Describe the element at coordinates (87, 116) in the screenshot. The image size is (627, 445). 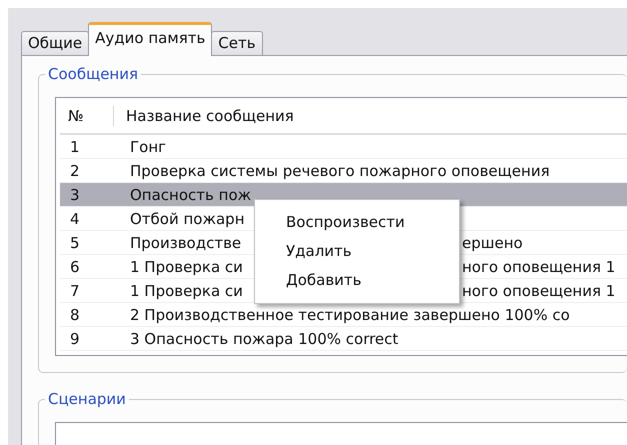
I see `column-header: №` at that location.